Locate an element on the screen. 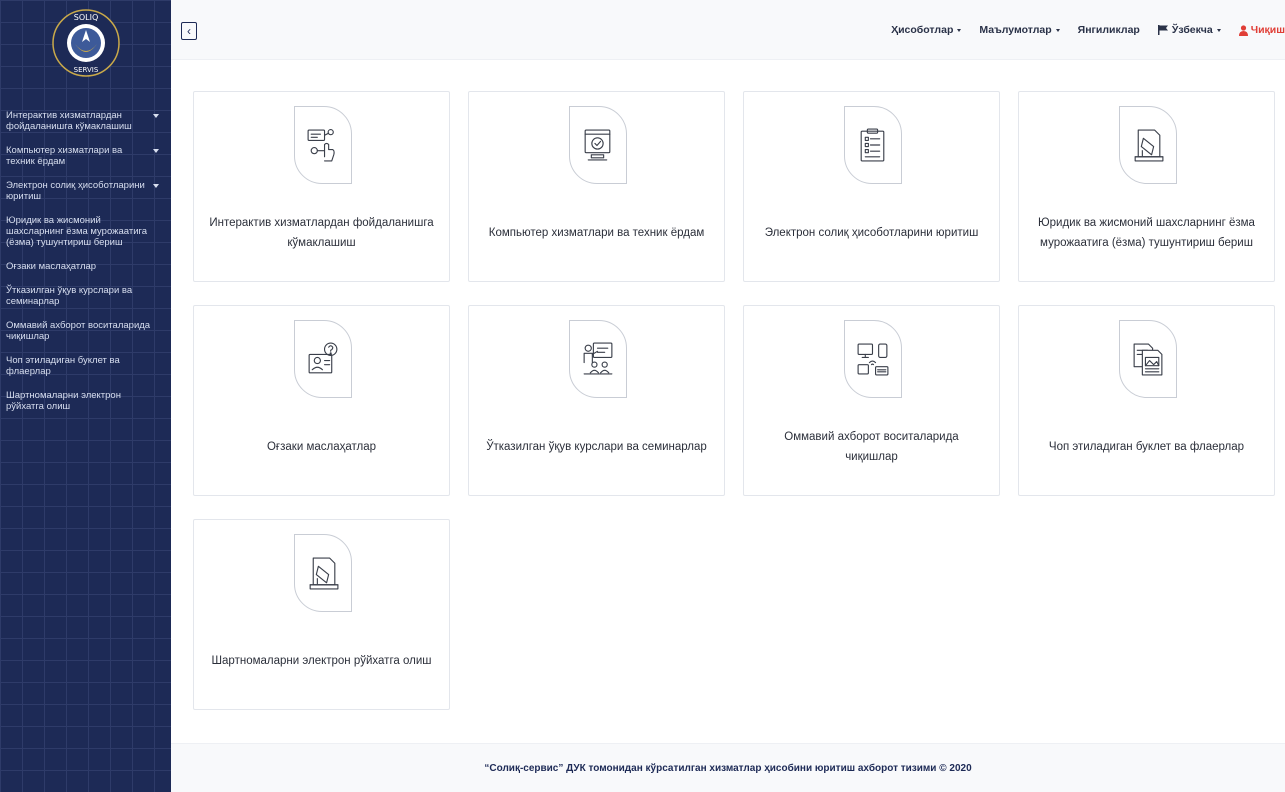 Image resolution: width=1285 pixels, height=792 pixels. media-devices-icon is located at coordinates (873, 359).